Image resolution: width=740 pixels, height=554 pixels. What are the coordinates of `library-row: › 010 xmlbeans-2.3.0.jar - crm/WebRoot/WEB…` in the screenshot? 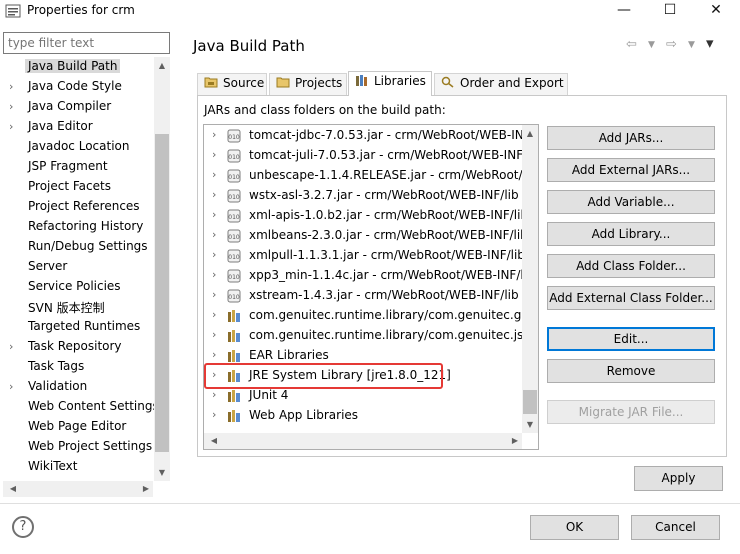 It's located at (363, 236).